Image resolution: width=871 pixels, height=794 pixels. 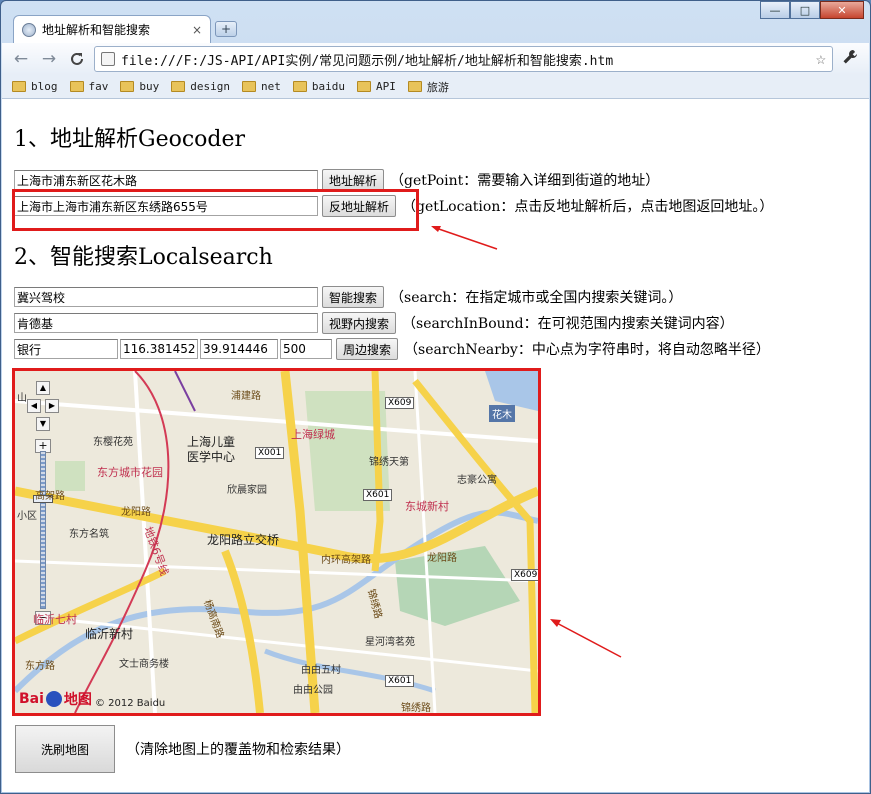 I want to click on bookmark-travel: 旅游, so click(x=428, y=87).